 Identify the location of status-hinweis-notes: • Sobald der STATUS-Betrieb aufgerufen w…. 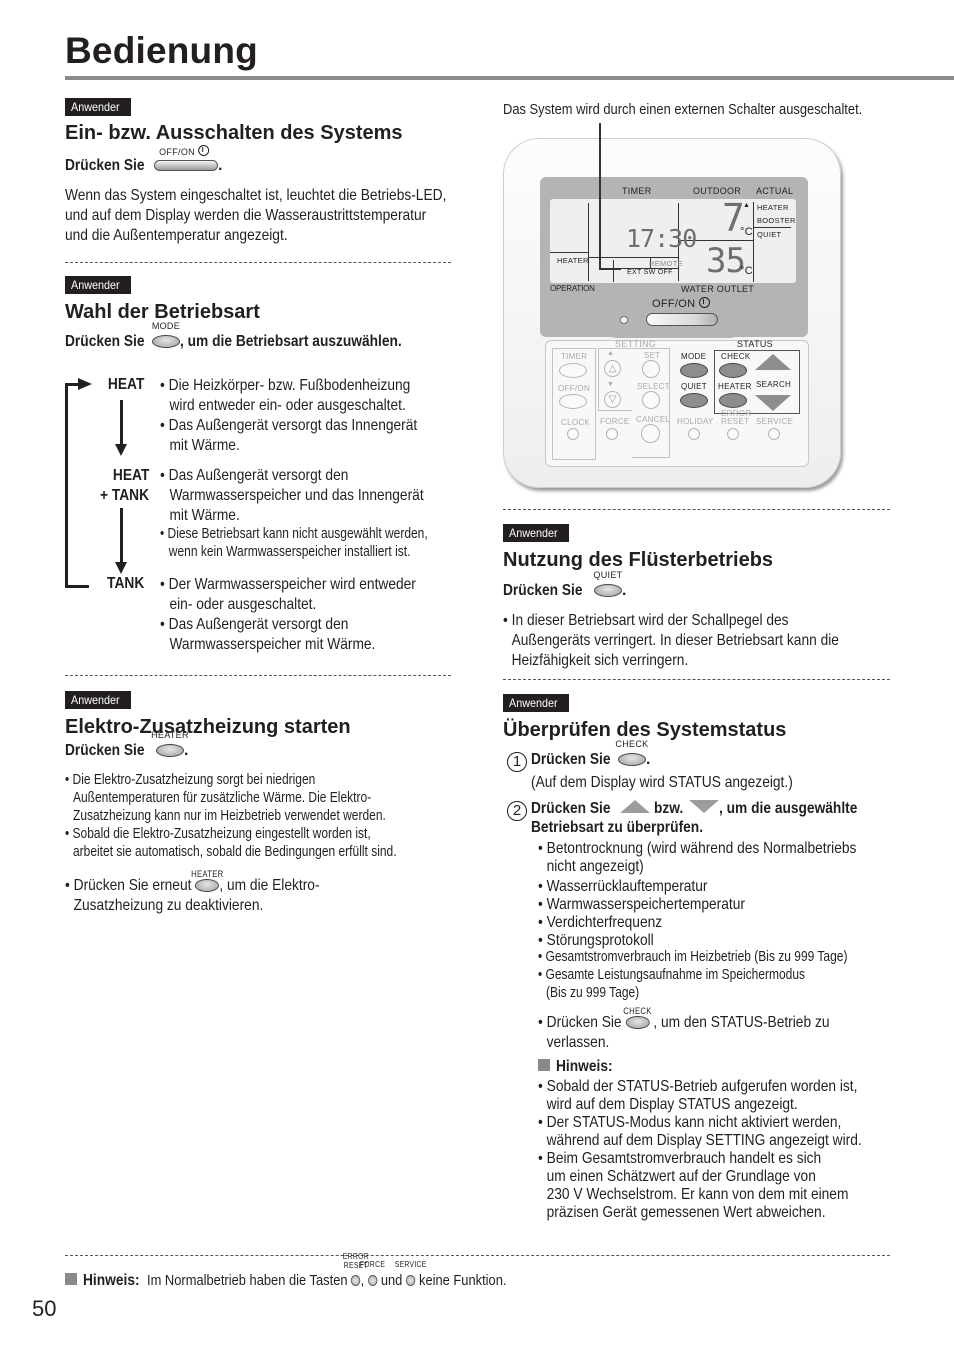
(700, 1149).